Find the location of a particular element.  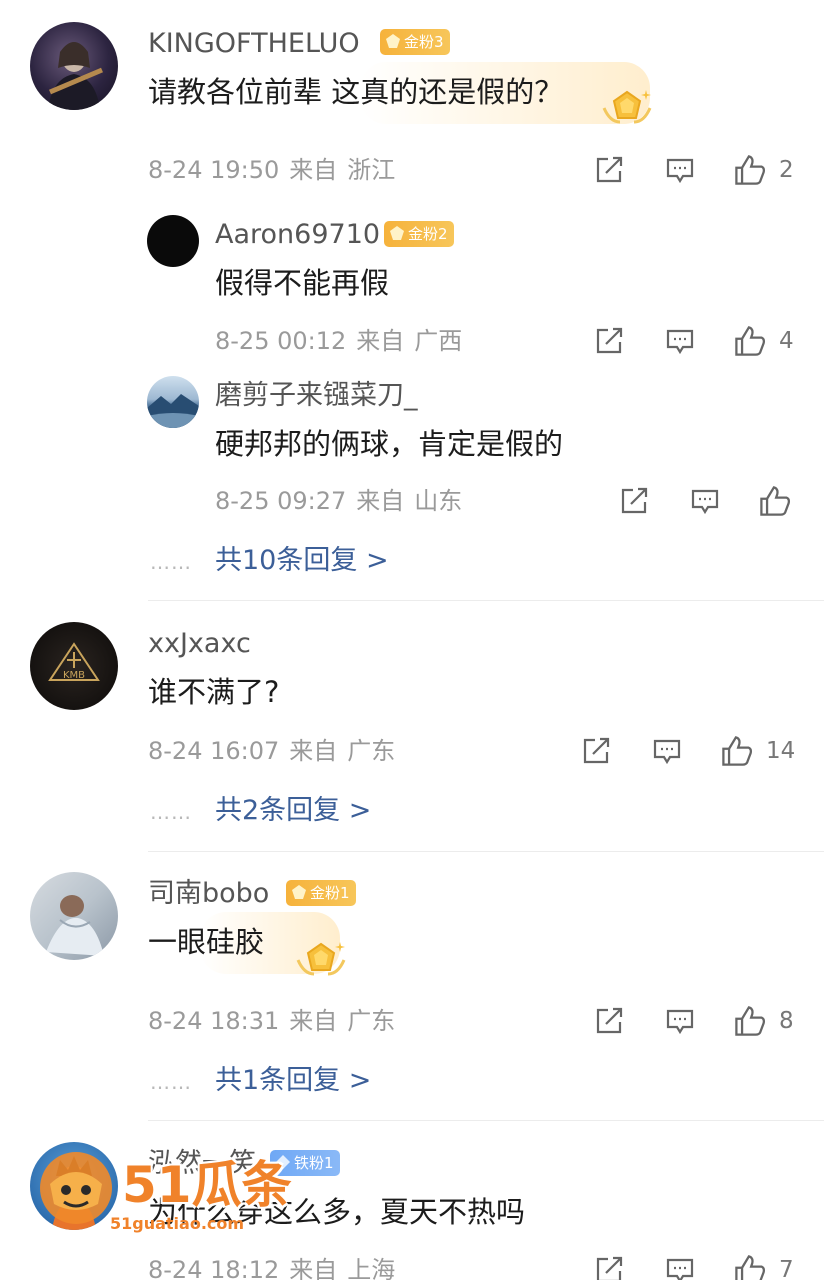

reply-text: 硬邦邦的俩球，肯定是假的 is located at coordinates (389, 444).